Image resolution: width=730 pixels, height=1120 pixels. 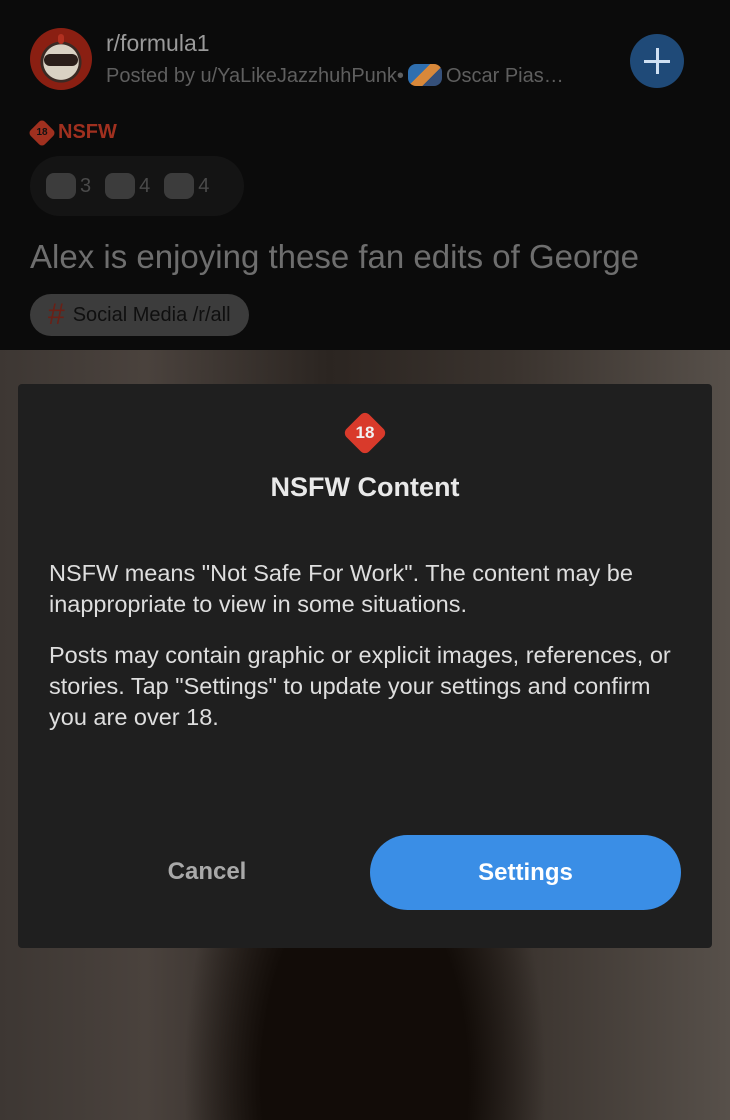 I want to click on posted-by-text: Posted by u/YaLikeJazzhuhPunk•, so click(x=255, y=76).